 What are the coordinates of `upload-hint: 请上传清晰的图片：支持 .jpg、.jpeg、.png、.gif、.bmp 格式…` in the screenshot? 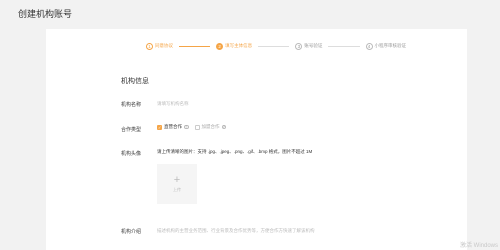 It's located at (235, 151).